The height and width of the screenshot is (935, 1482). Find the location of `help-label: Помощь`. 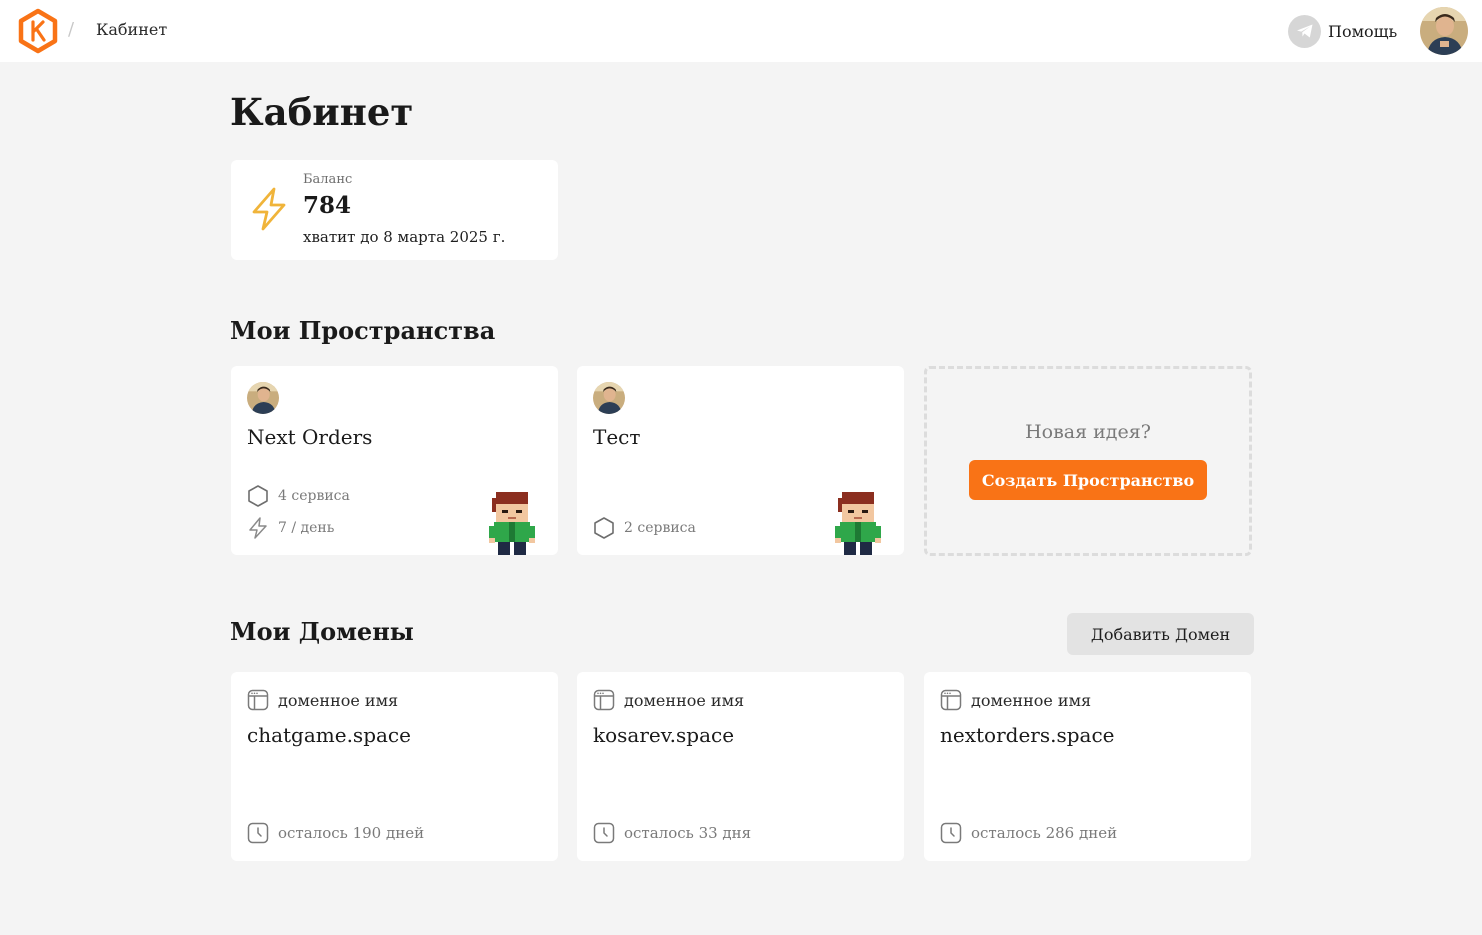

help-label: Помощь is located at coordinates (1363, 31).